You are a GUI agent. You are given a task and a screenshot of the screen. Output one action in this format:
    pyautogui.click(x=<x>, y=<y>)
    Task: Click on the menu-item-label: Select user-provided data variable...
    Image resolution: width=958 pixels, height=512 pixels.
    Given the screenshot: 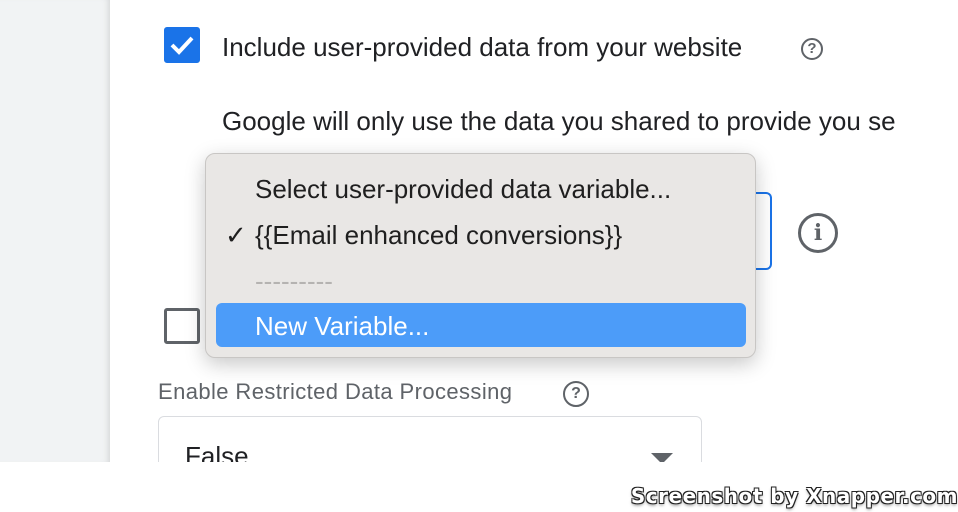 What is the action you would take?
    pyautogui.click(x=463, y=189)
    